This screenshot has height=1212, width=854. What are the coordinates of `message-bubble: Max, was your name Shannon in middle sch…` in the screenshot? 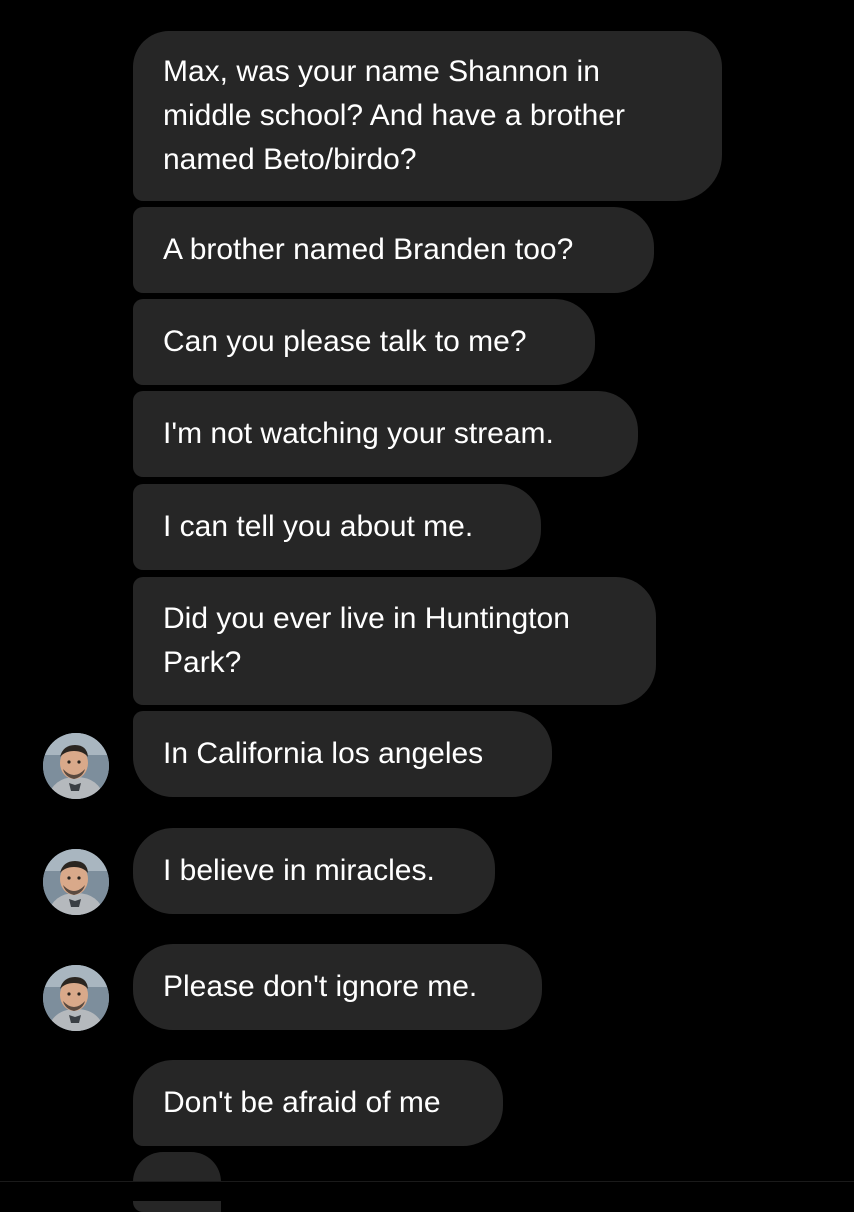 It's located at (427, 116).